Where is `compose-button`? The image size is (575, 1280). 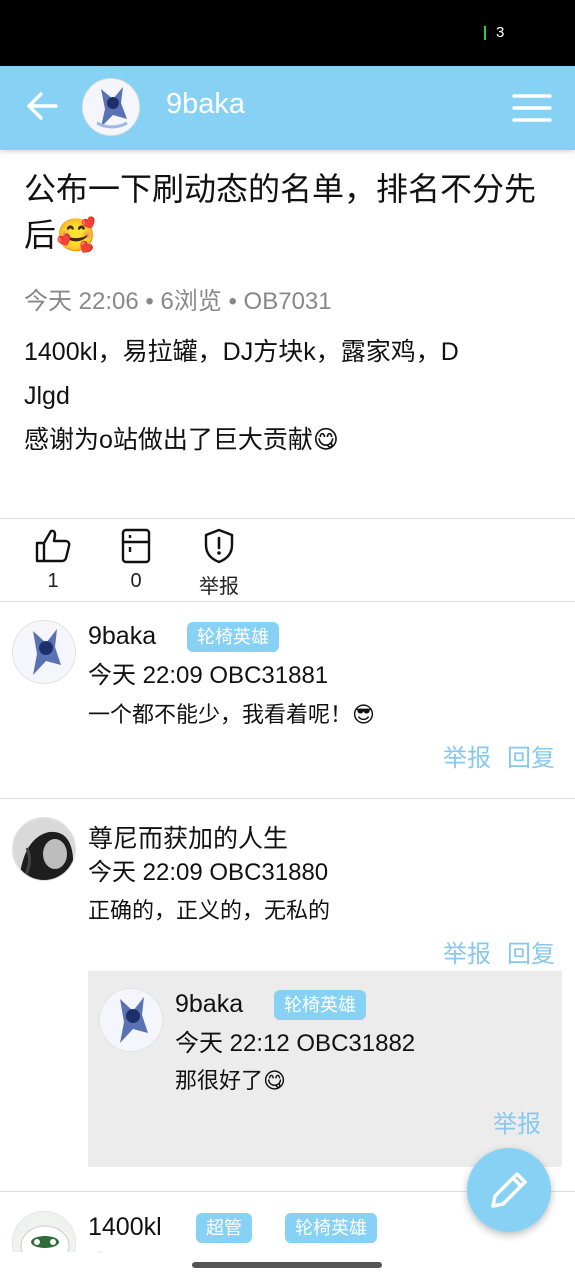
compose-button is located at coordinates (509, 1190).